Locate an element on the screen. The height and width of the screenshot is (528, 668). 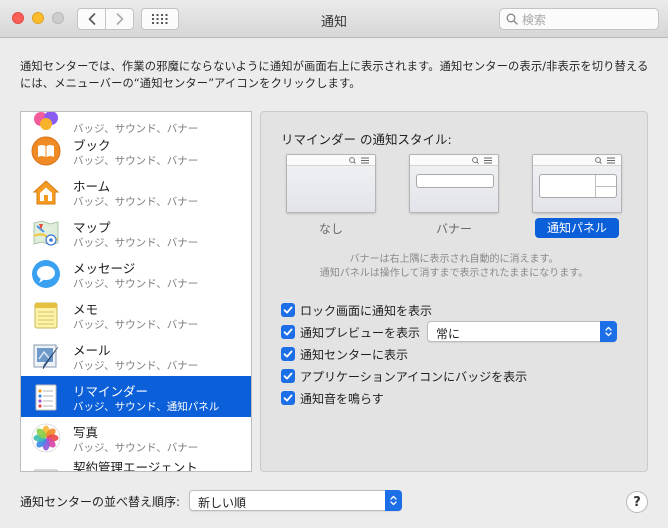
checkbox-label: 通知センターに表示 is located at coordinates (354, 354).